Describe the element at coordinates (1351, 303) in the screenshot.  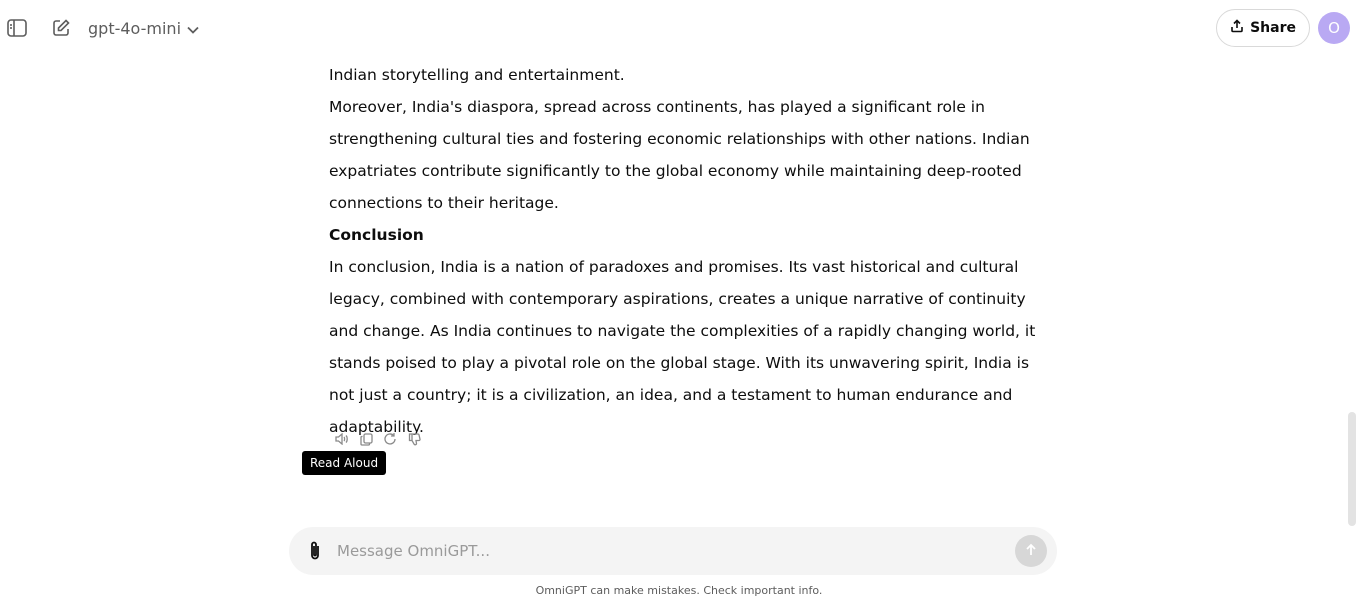
I see `scrollbar` at that location.